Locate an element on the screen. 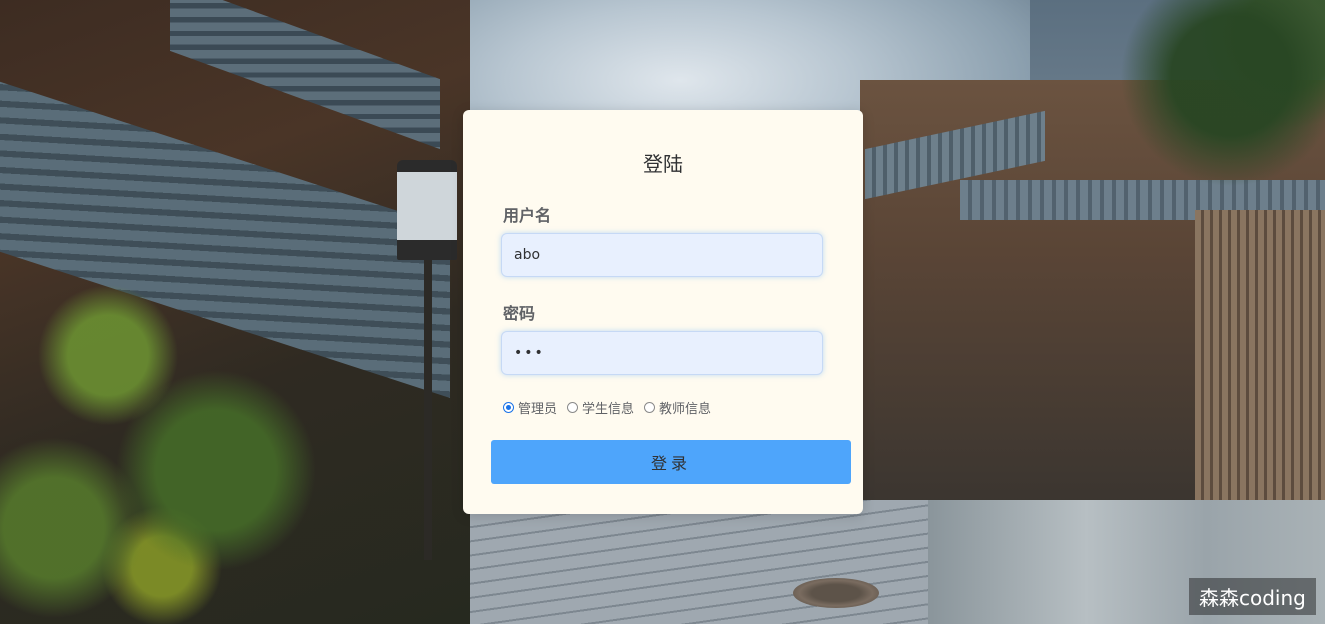 The image size is (1325, 624). radio-student-label: 学生信息 is located at coordinates (608, 409).